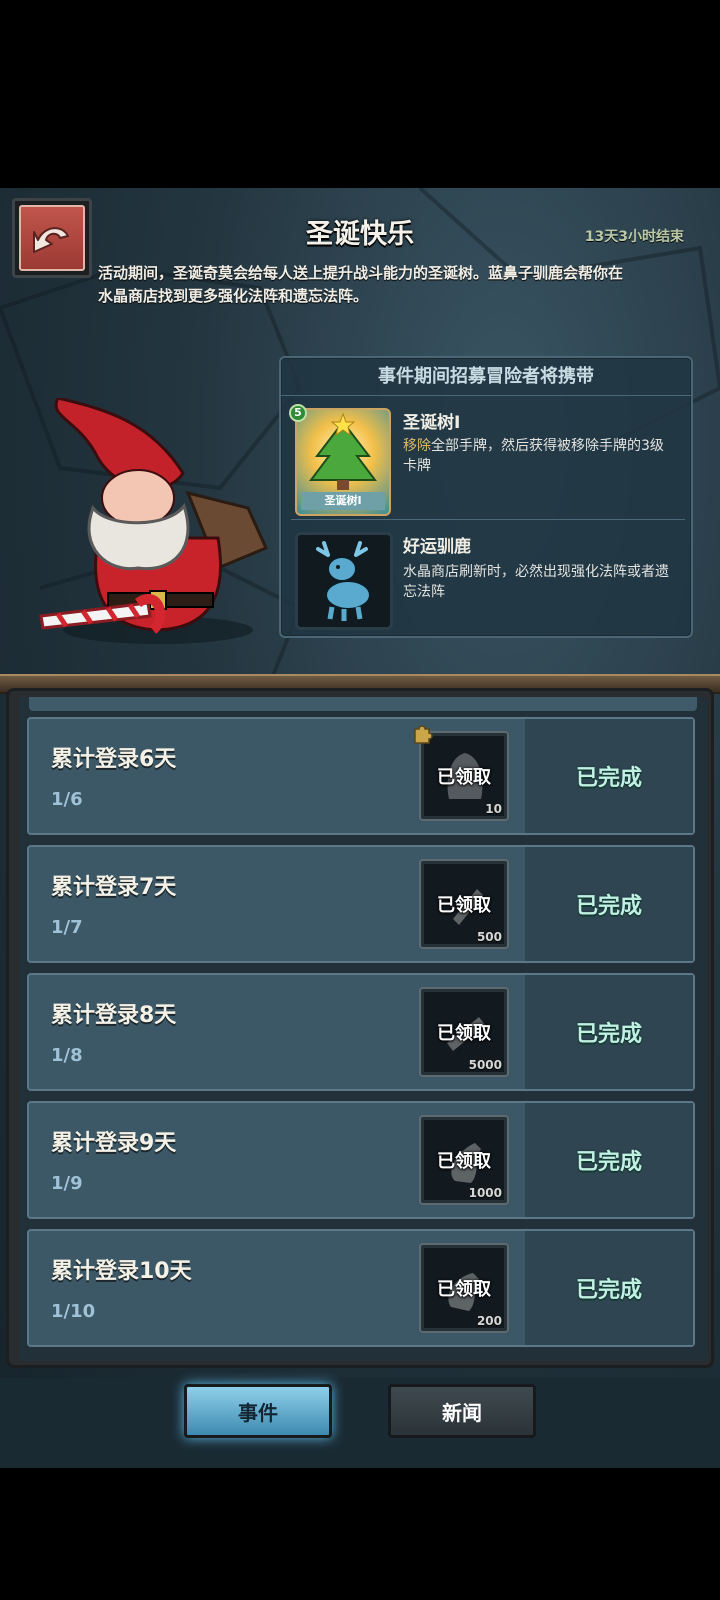 The image size is (720, 1600). What do you see at coordinates (533, 456) in the screenshot?
I see `desc-rest: 全部手牌，然后获得被移除手牌的3级卡牌` at bounding box center [533, 456].